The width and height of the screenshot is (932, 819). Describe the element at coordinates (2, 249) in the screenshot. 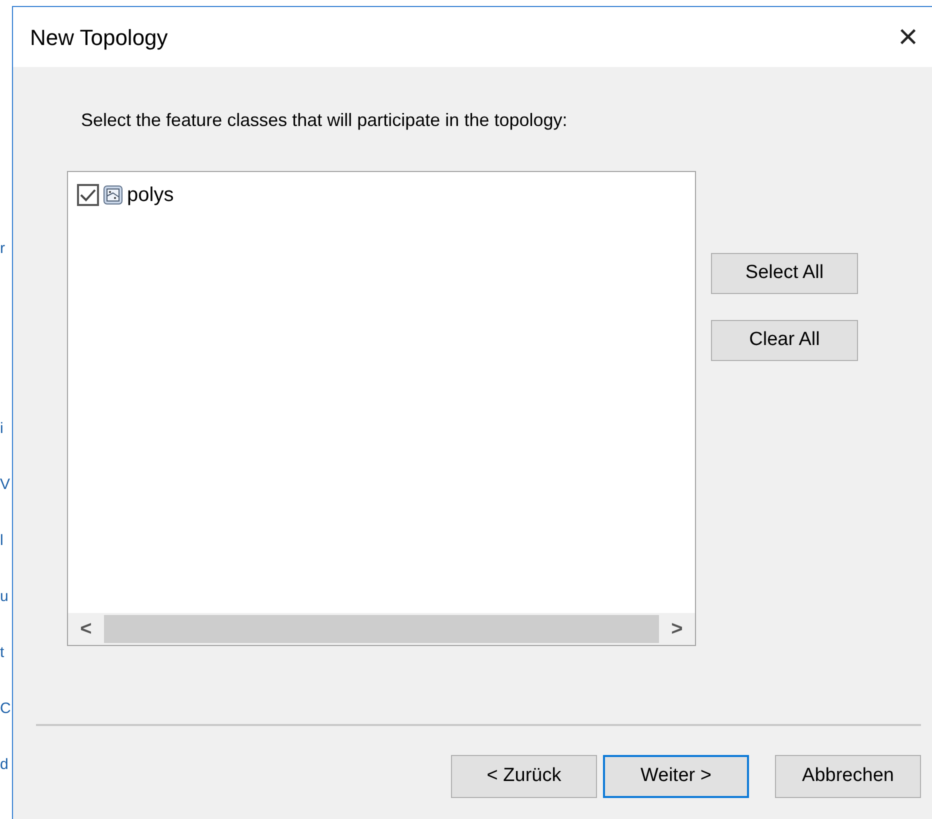

I see `background-text: r` at that location.